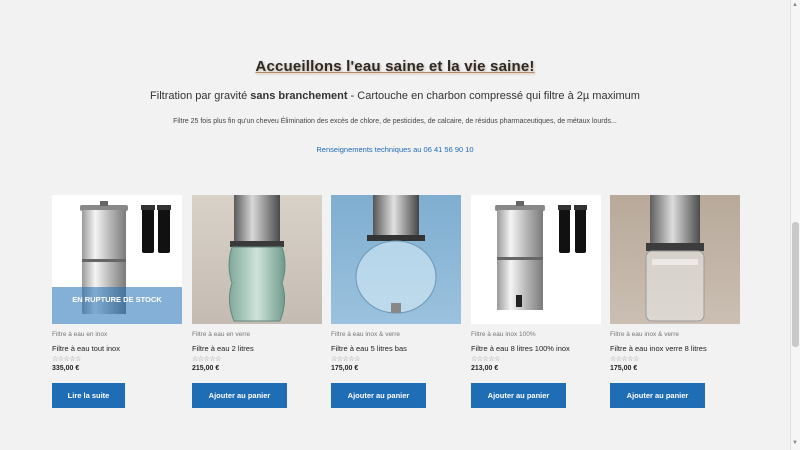 The width and height of the screenshot is (800, 450). Describe the element at coordinates (117, 299) in the screenshot. I see `out-of-stock-badge: EN RUPTURE DE STOCK` at that location.